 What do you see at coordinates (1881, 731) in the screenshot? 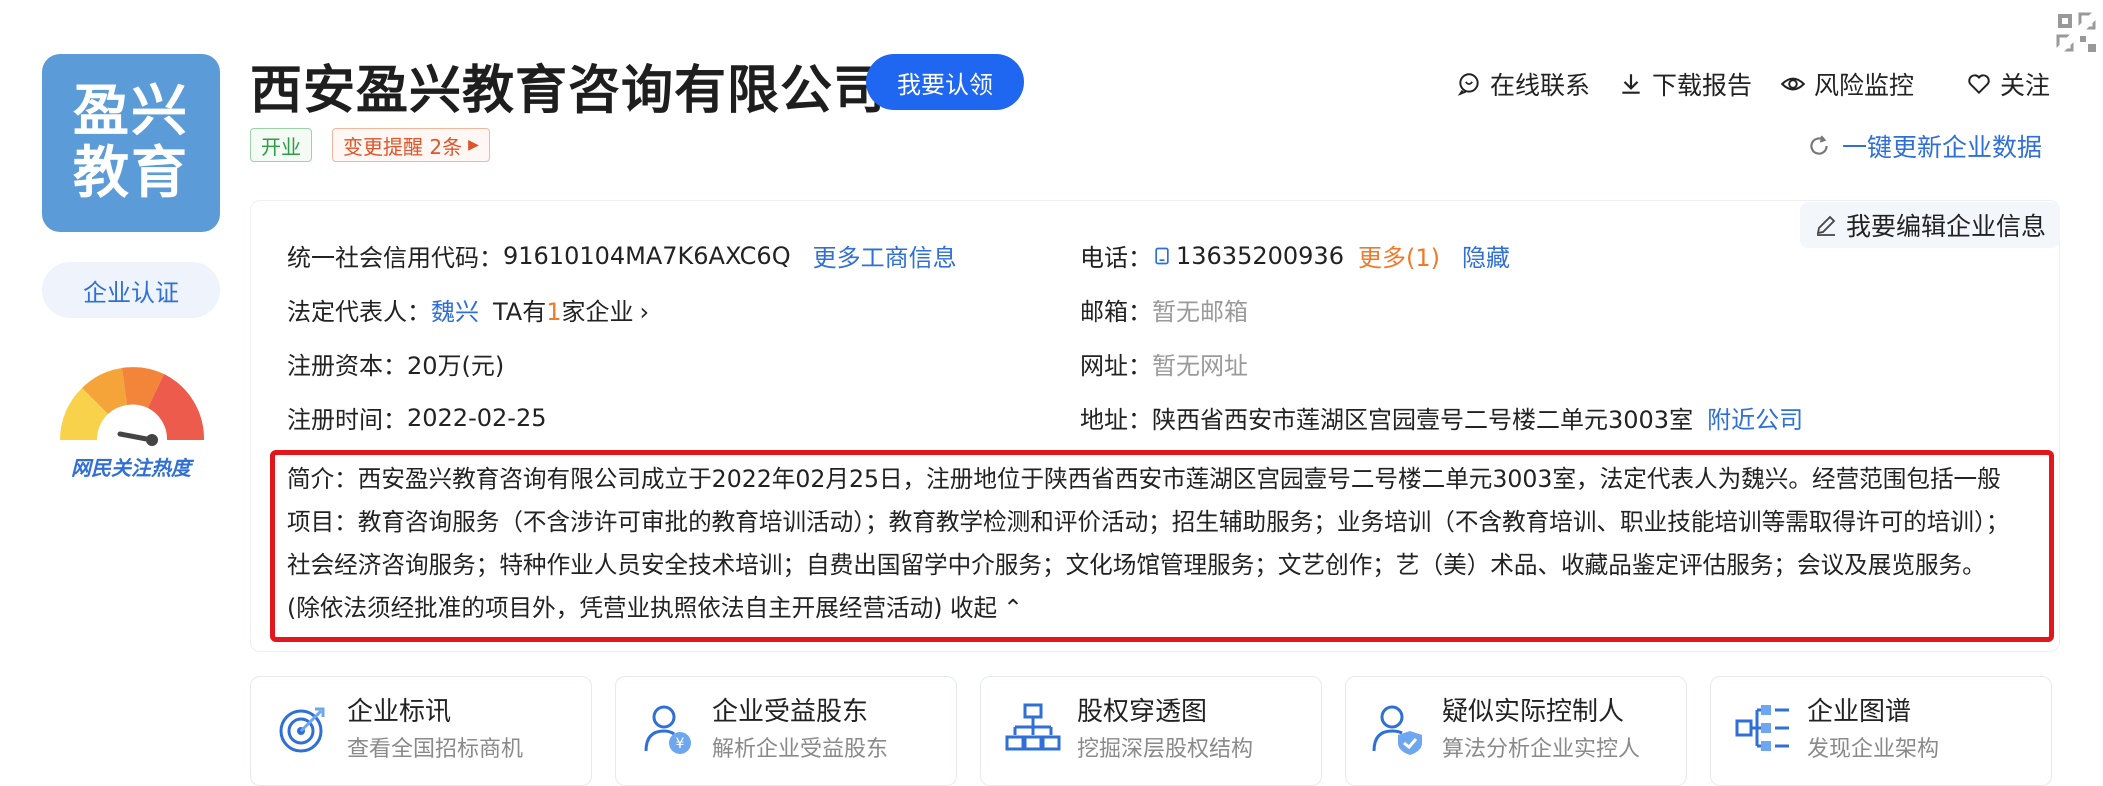
I see `feature-card-graph: 企业图谱 发现企业架构` at bounding box center [1881, 731].